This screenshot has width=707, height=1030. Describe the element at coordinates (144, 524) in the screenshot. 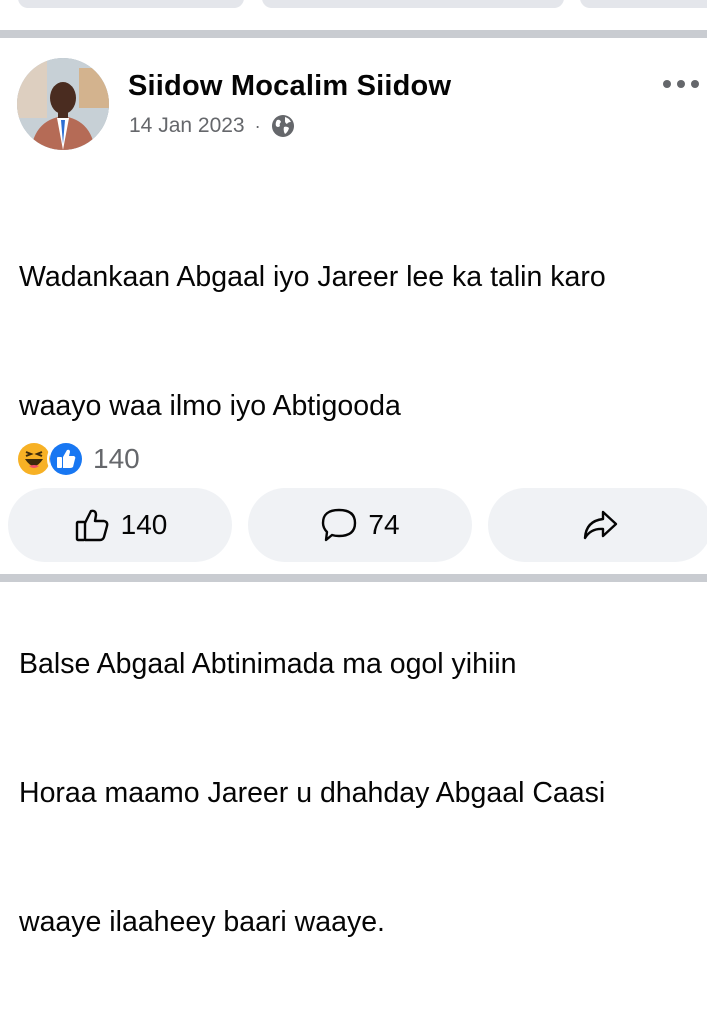

I see `like-count: 140` at that location.